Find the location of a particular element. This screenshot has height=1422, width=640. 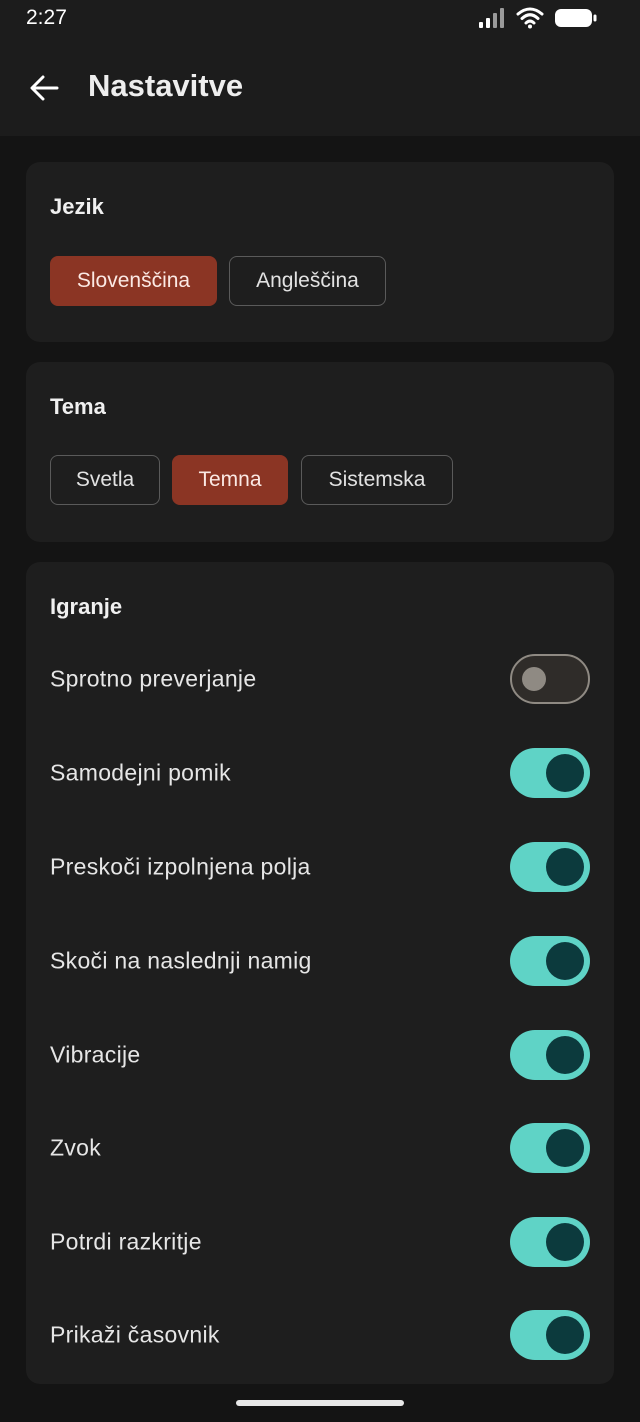

status-bar: 2:27 is located at coordinates (320, 20).